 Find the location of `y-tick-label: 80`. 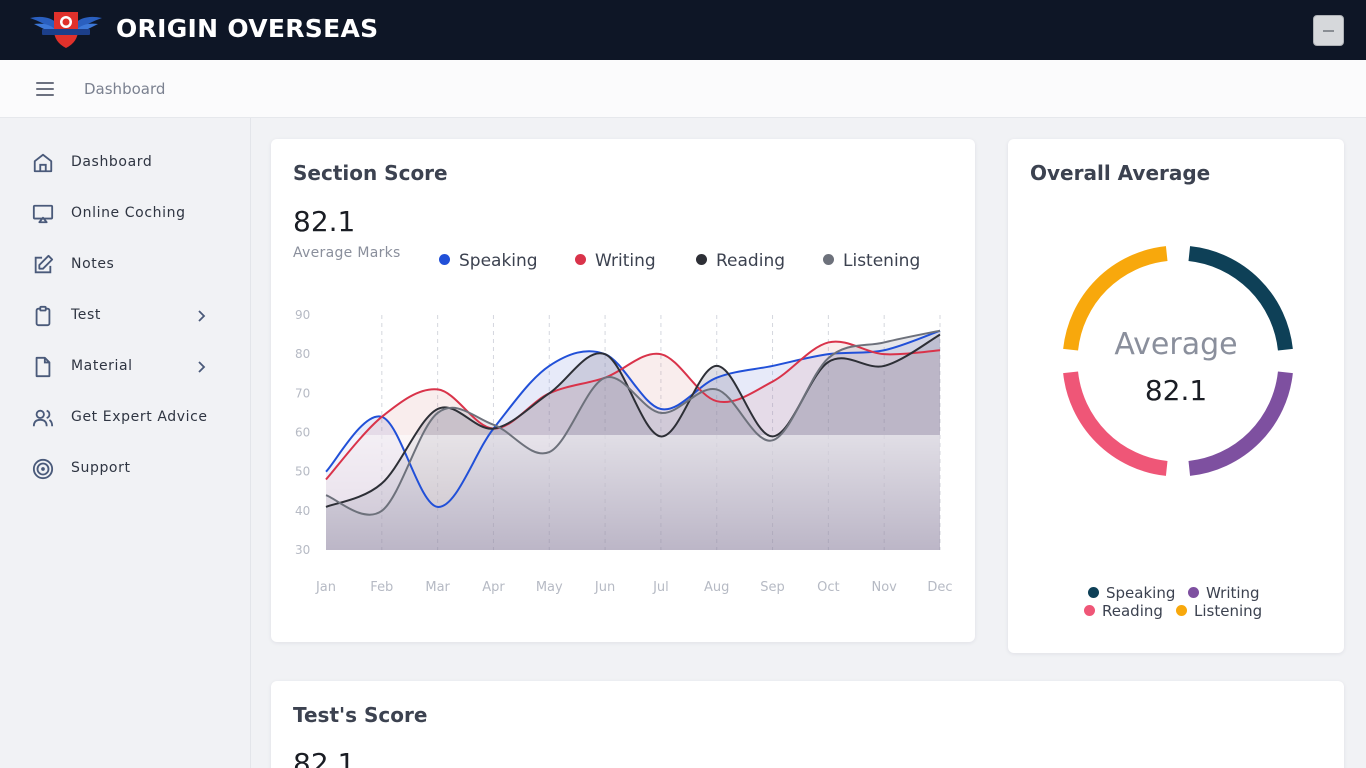

y-tick-label: 80 is located at coordinates (302, 354).